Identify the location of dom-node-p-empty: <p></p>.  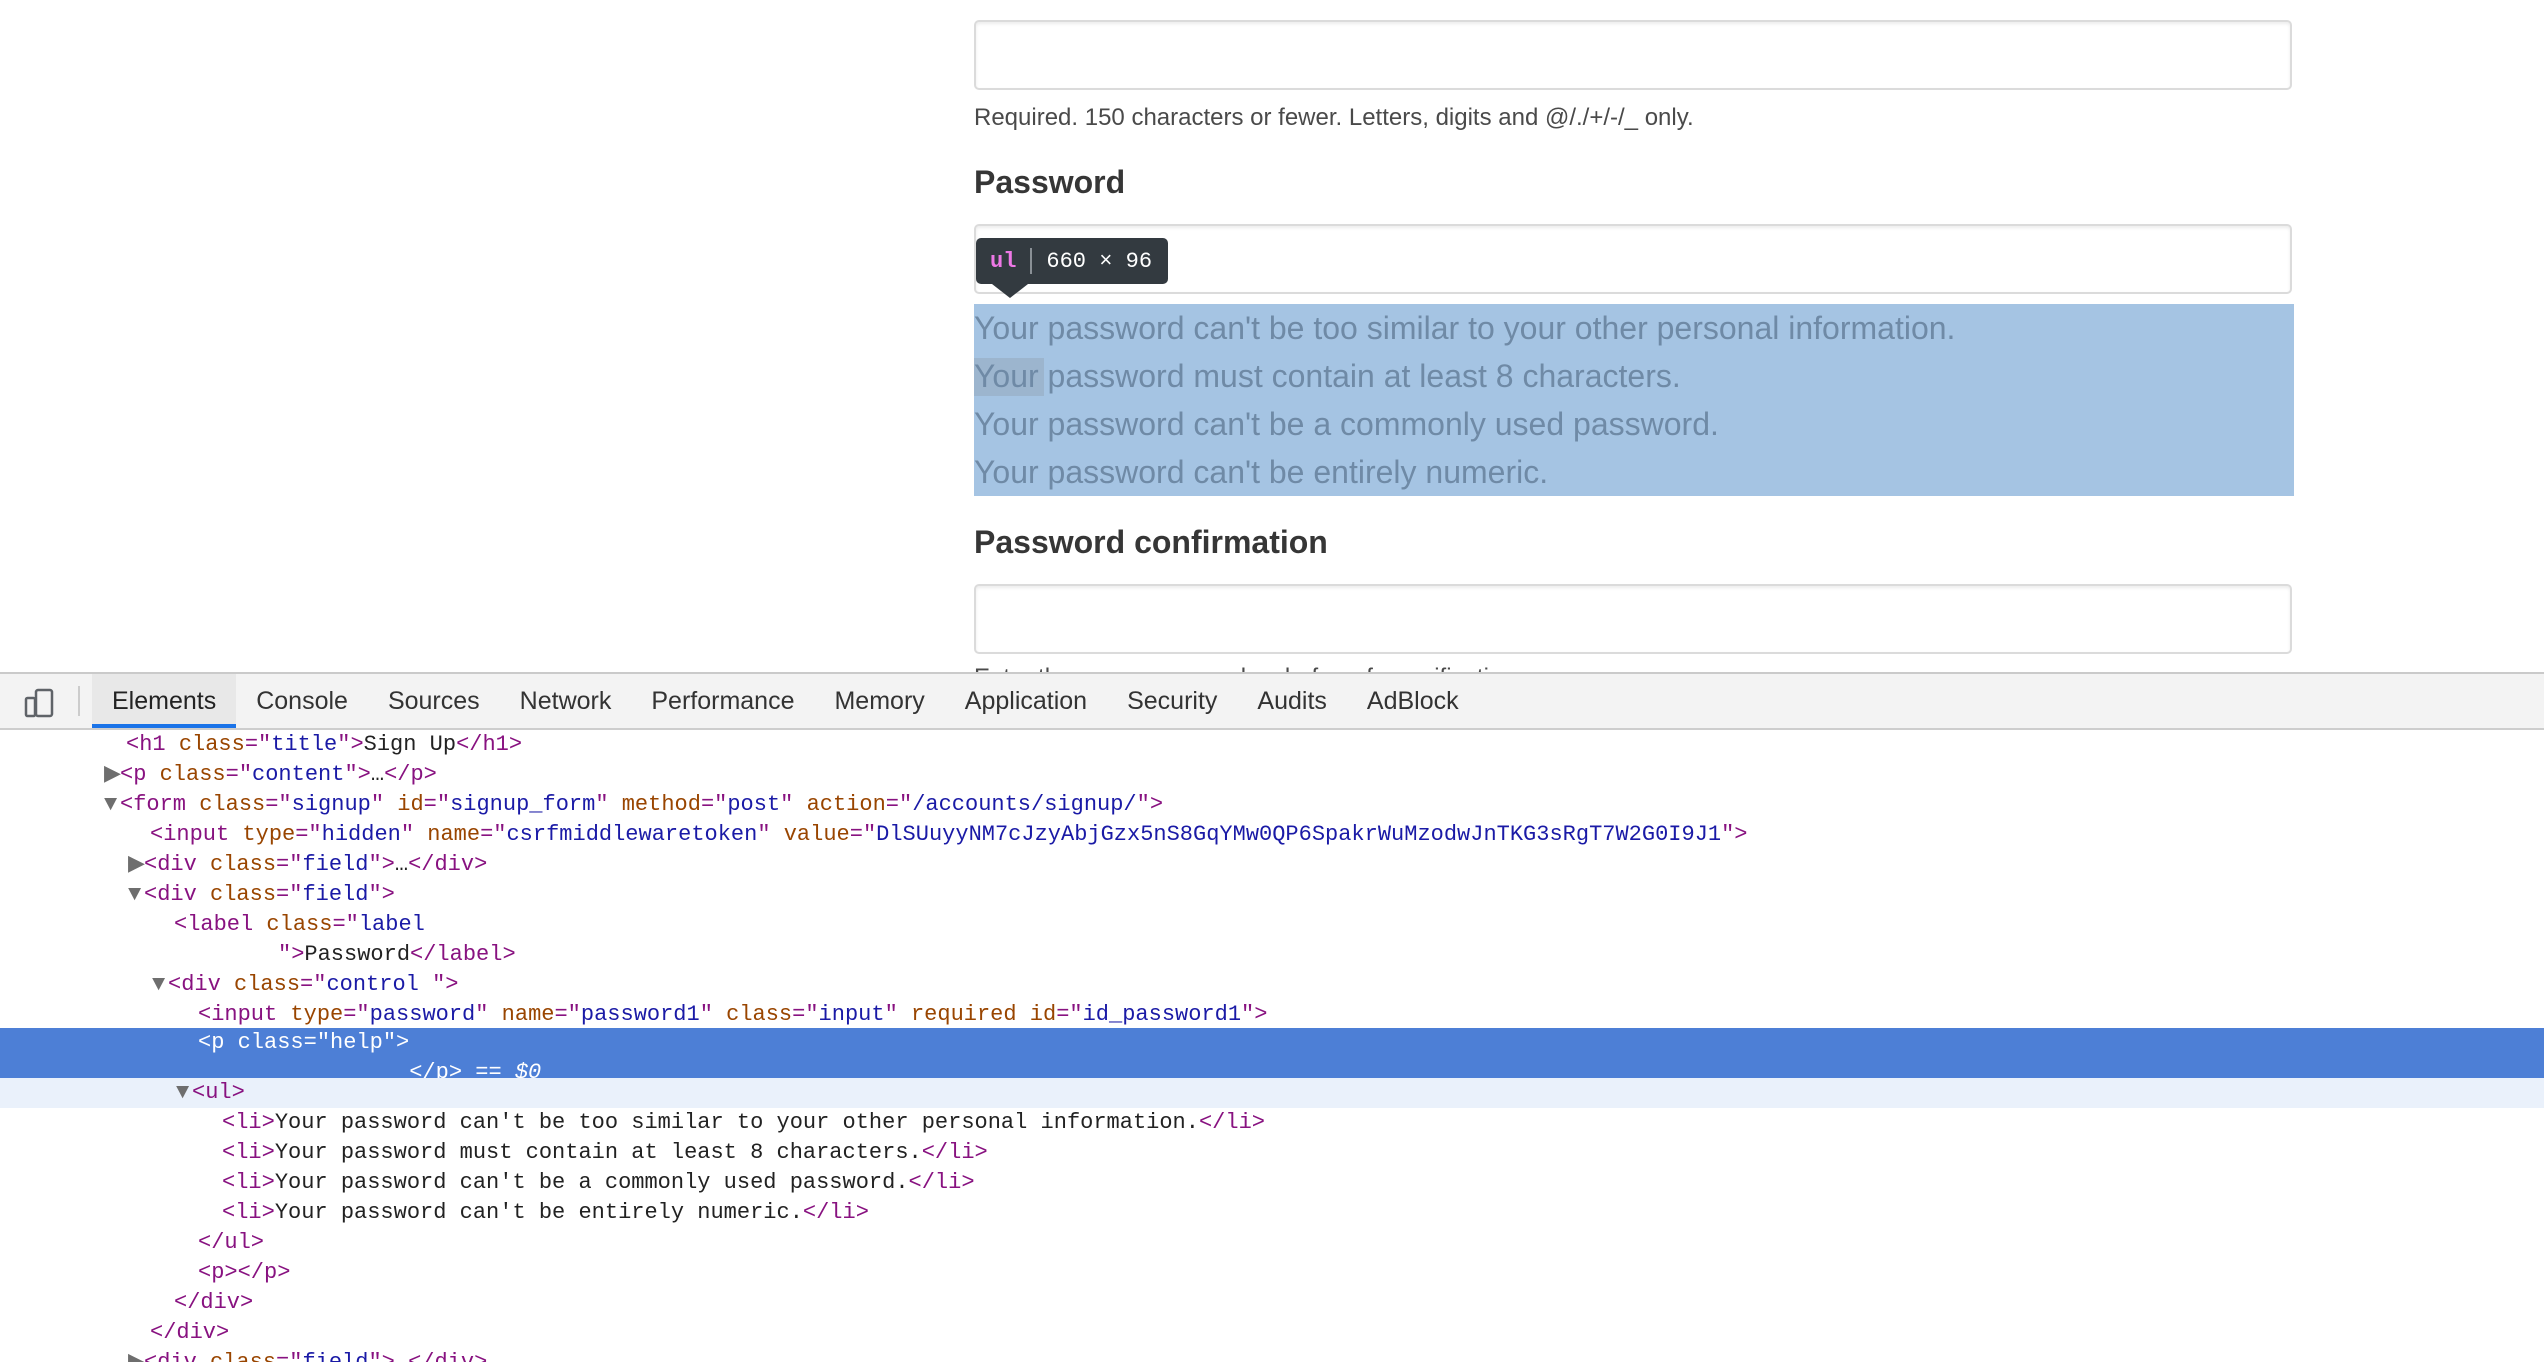
(1272, 1273).